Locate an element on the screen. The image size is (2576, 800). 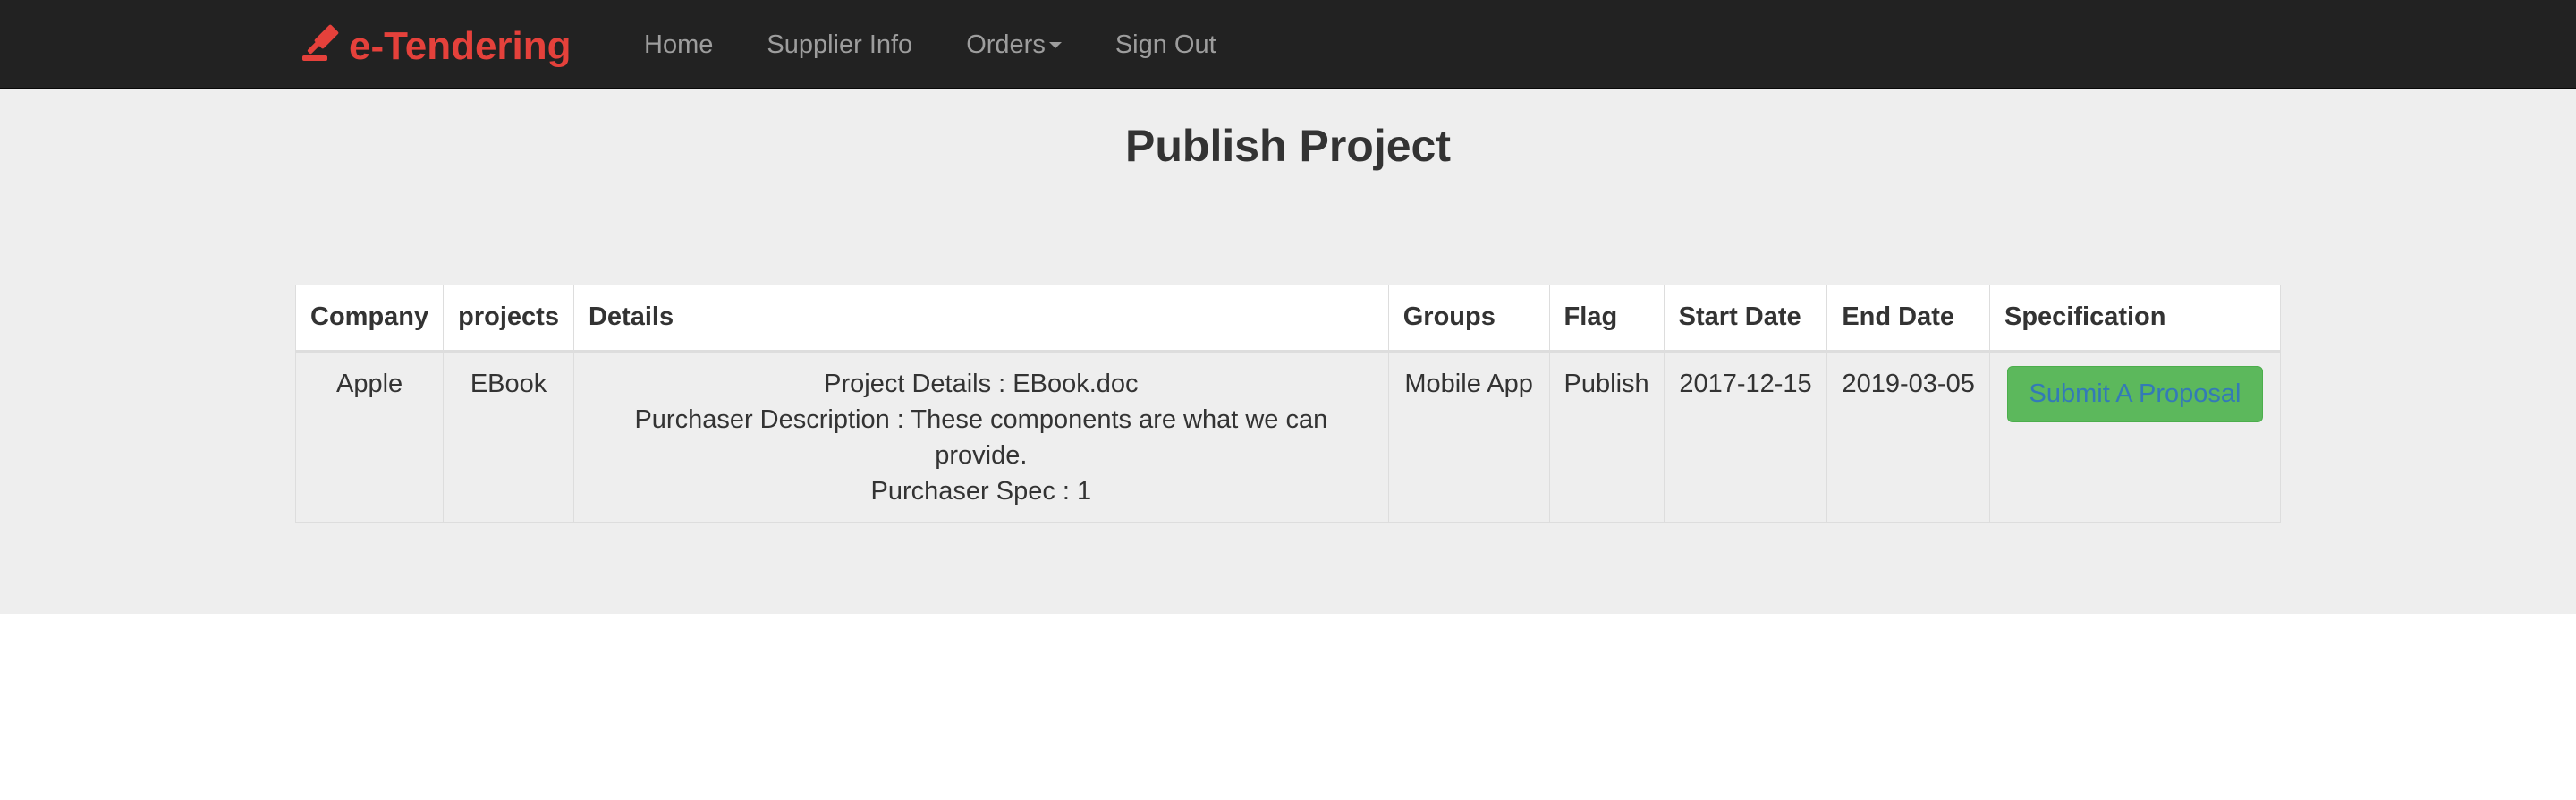
cell-end-date: 2019-03-05 is located at coordinates (1908, 437).